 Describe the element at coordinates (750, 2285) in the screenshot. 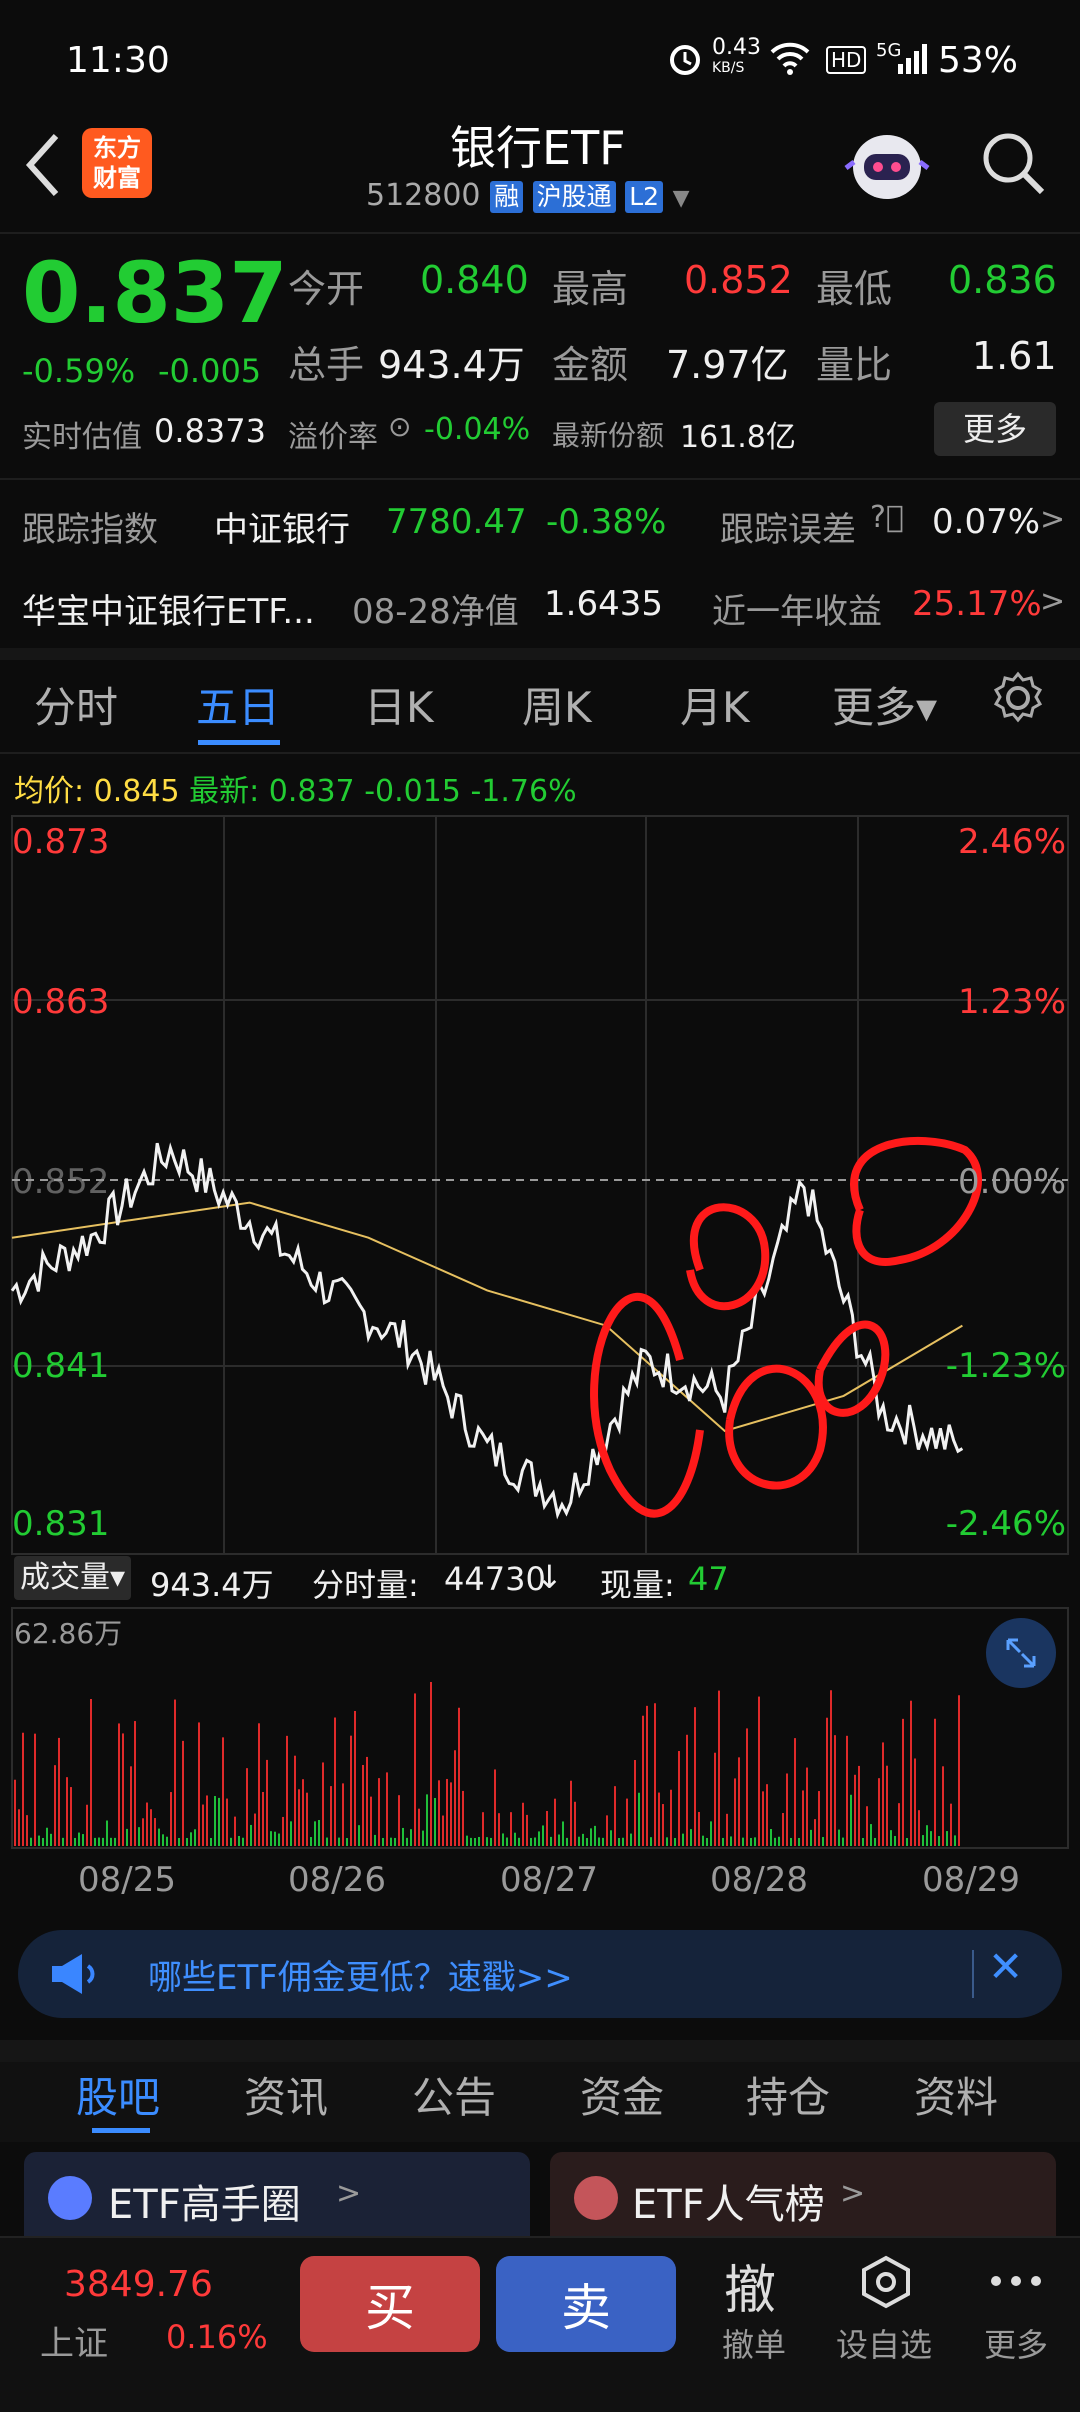

I see `cancel-order-icon: 撤` at that location.